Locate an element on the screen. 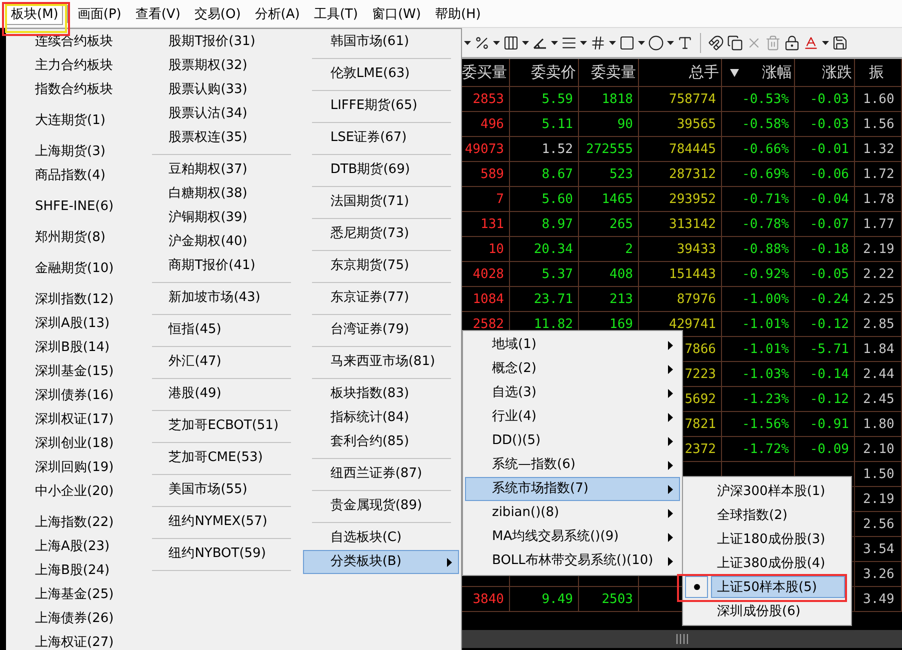  menu-item: 上海期货(3) is located at coordinates (79, 152).